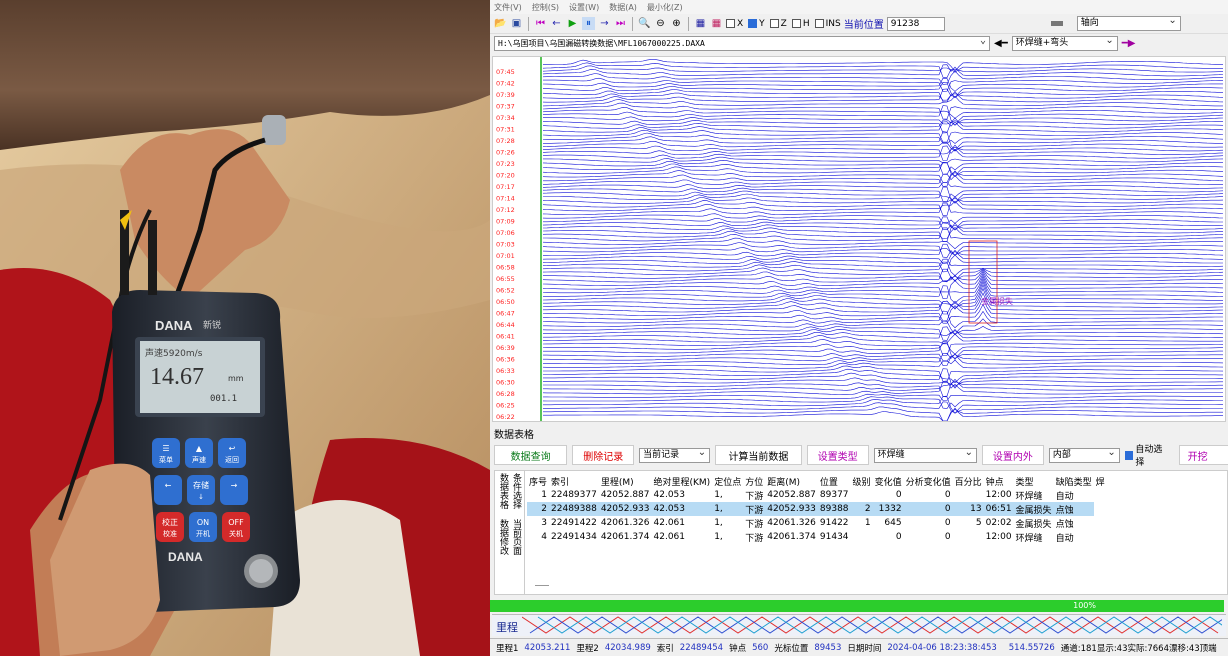 Image resolution: width=1228 pixels, height=656 pixels. I want to click on side-tab-data-edit: 数据修改, so click(502, 537).